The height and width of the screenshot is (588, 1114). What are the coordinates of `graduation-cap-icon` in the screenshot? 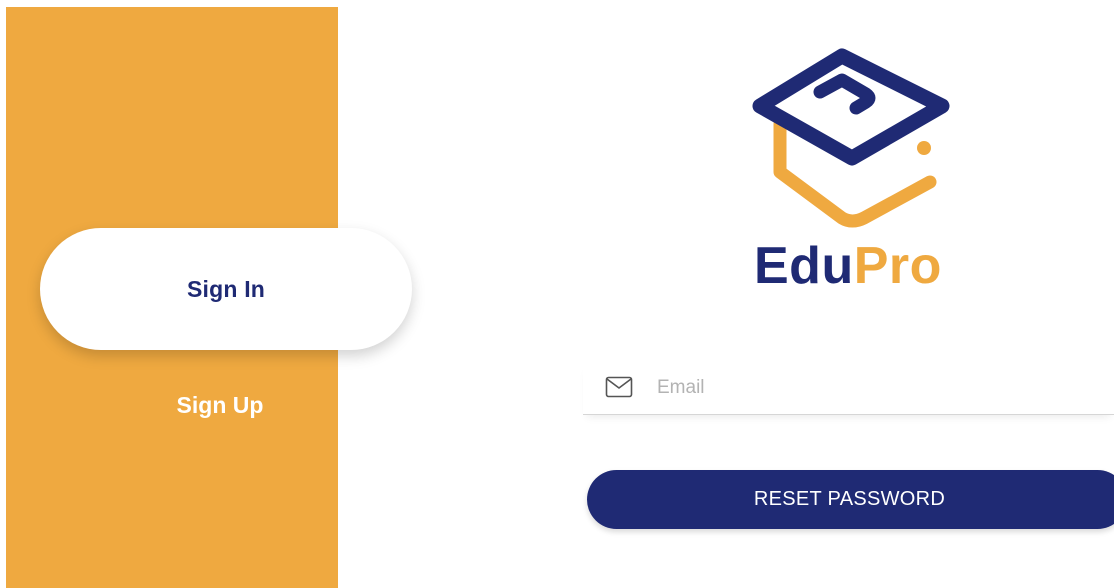 It's located at (851, 138).